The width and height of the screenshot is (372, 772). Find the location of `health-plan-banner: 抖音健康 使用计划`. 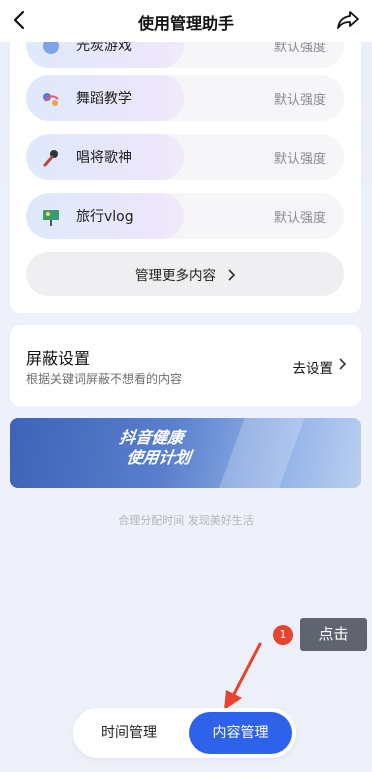

health-plan-banner: 抖音健康 使用计划 is located at coordinates (185, 453).